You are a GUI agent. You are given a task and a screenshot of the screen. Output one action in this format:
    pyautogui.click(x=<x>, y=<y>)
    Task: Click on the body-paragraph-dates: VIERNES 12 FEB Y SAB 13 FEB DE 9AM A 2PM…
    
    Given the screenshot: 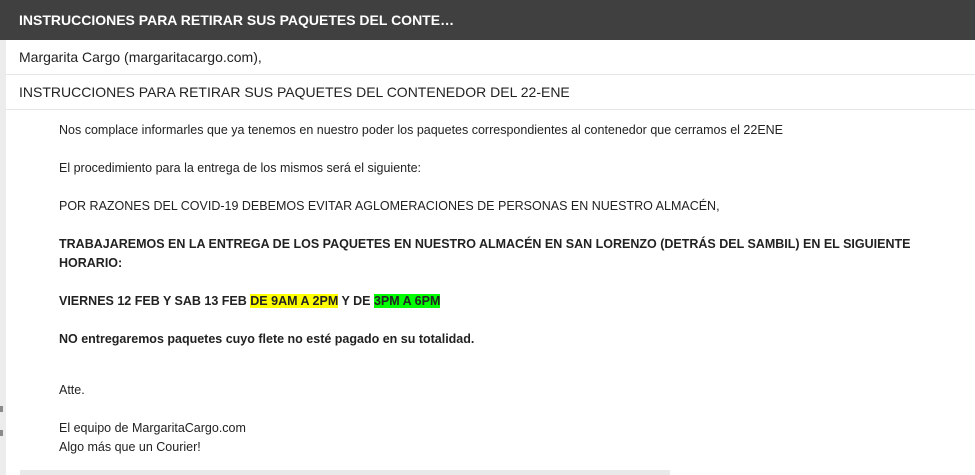 What is the action you would take?
    pyautogui.click(x=250, y=301)
    